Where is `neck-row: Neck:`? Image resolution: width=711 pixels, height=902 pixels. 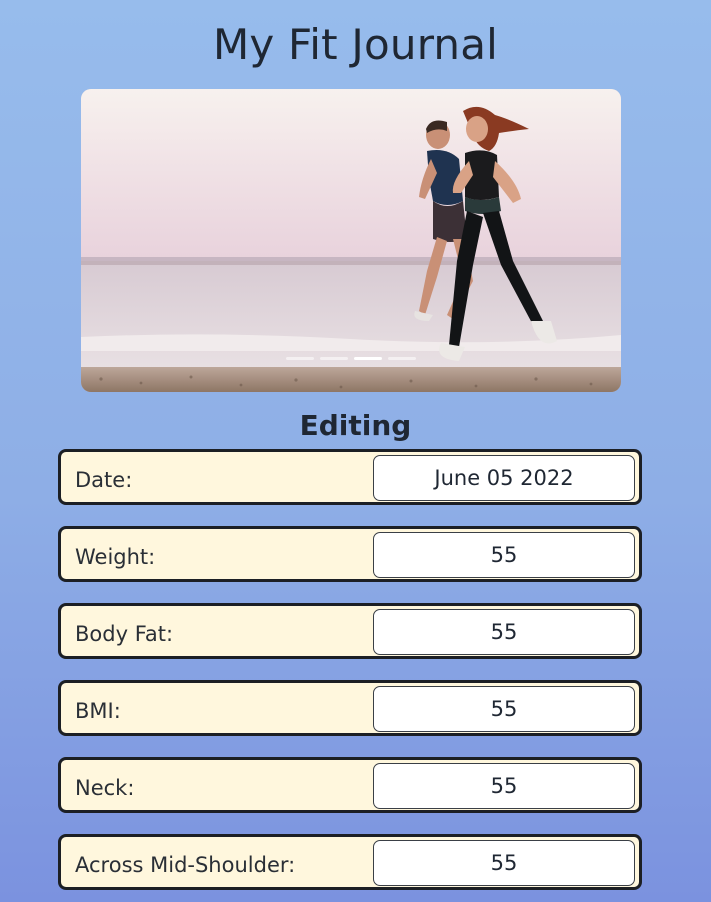 neck-row: Neck: is located at coordinates (350, 785).